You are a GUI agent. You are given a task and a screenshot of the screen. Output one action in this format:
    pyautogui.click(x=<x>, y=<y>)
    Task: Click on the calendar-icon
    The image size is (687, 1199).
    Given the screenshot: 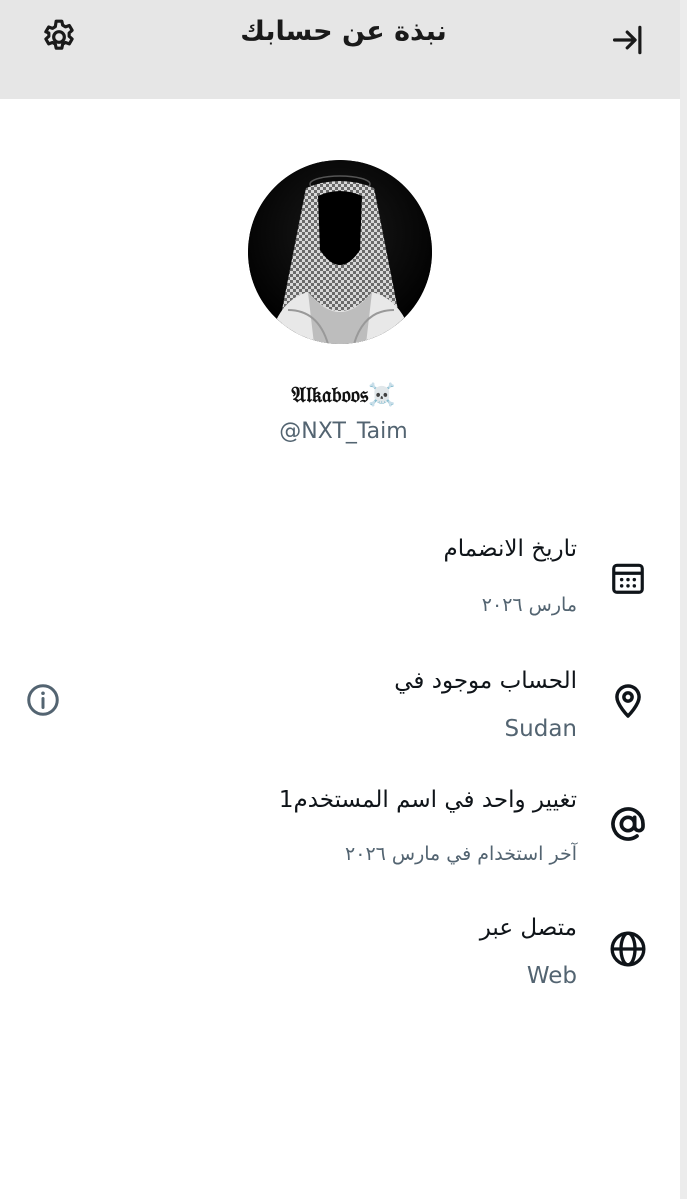 What is the action you would take?
    pyautogui.click(x=628, y=578)
    